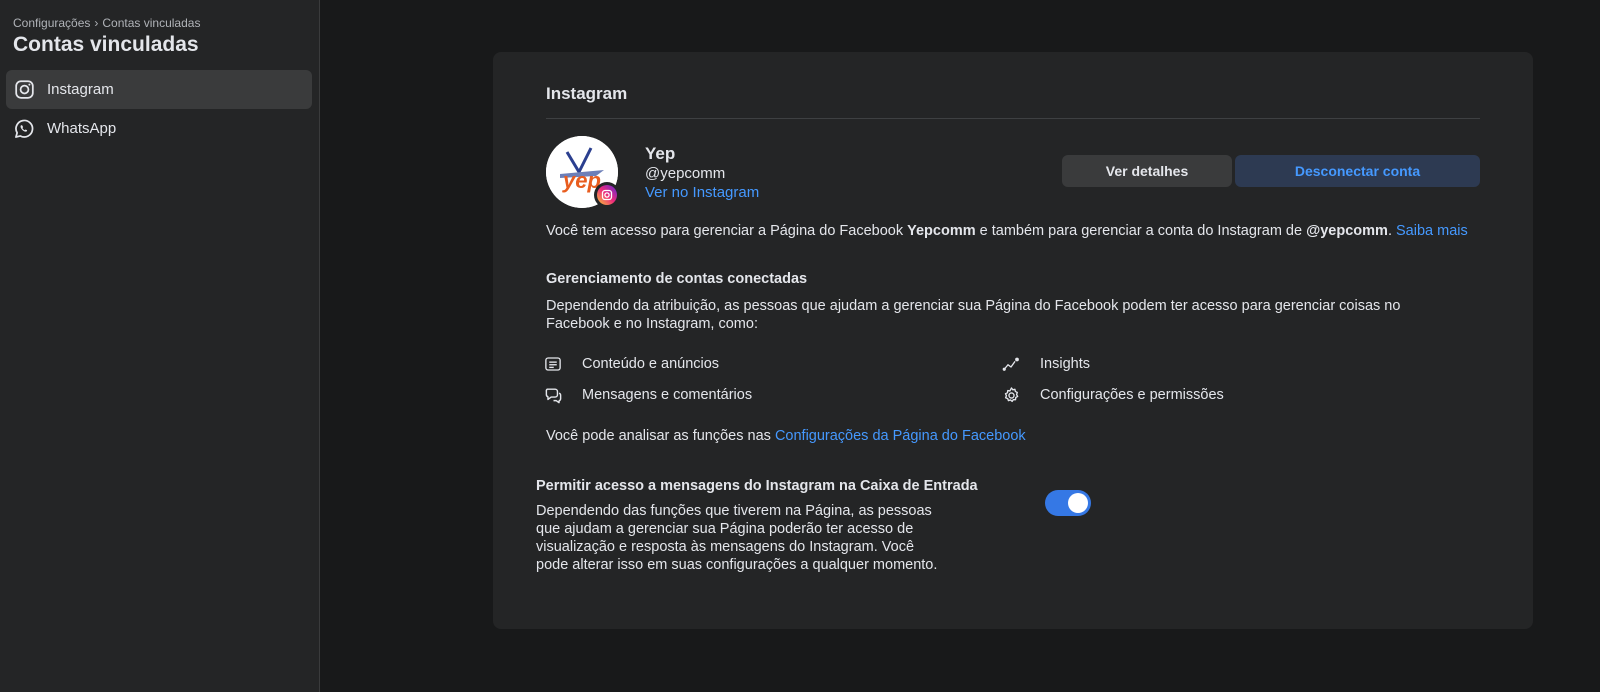 The width and height of the screenshot is (1600, 692). I want to click on whatsapp-icon, so click(24, 129).